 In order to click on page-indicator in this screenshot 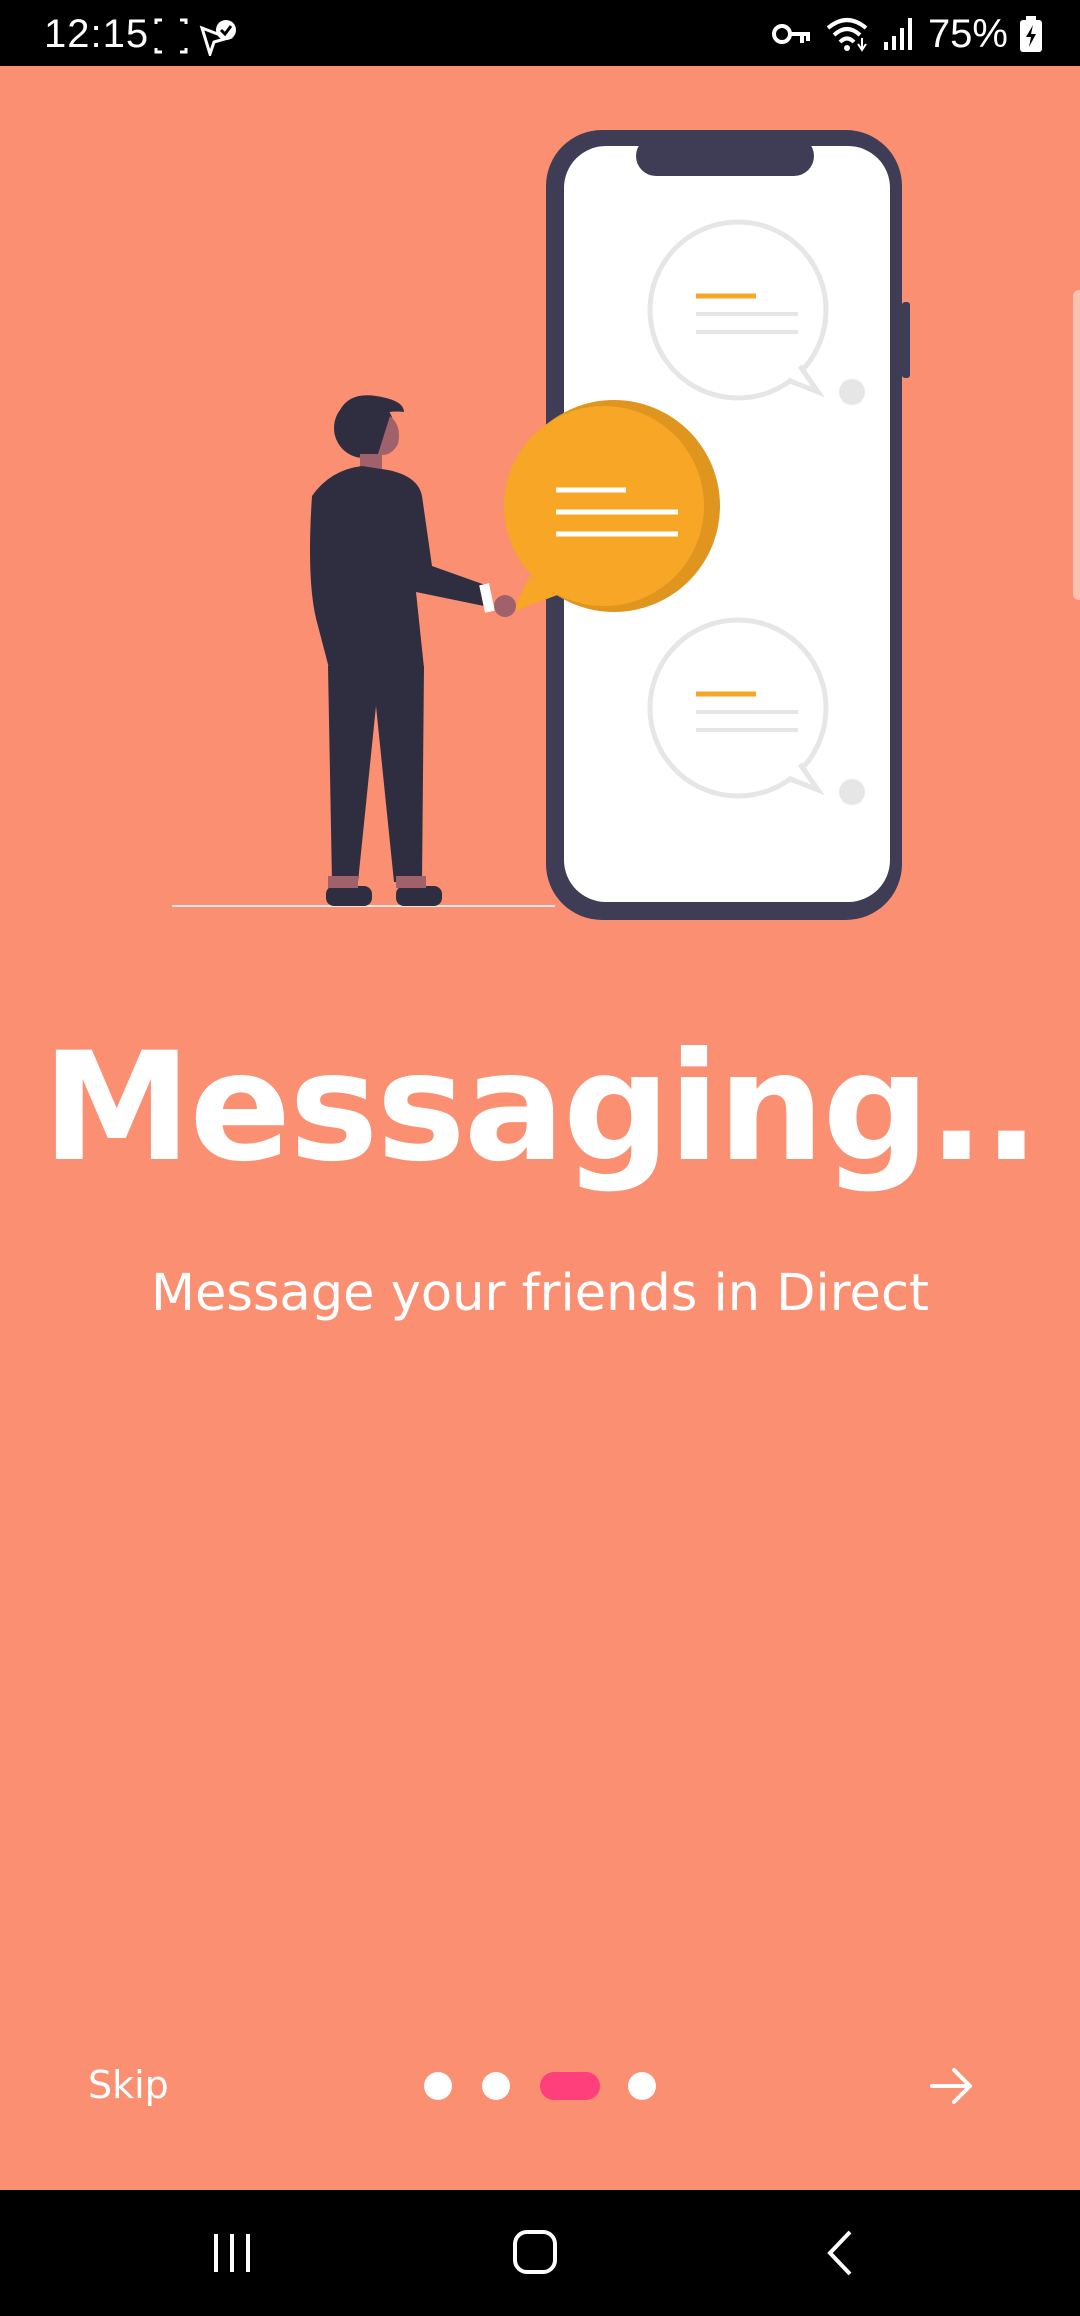, I will do `click(540, 2086)`.